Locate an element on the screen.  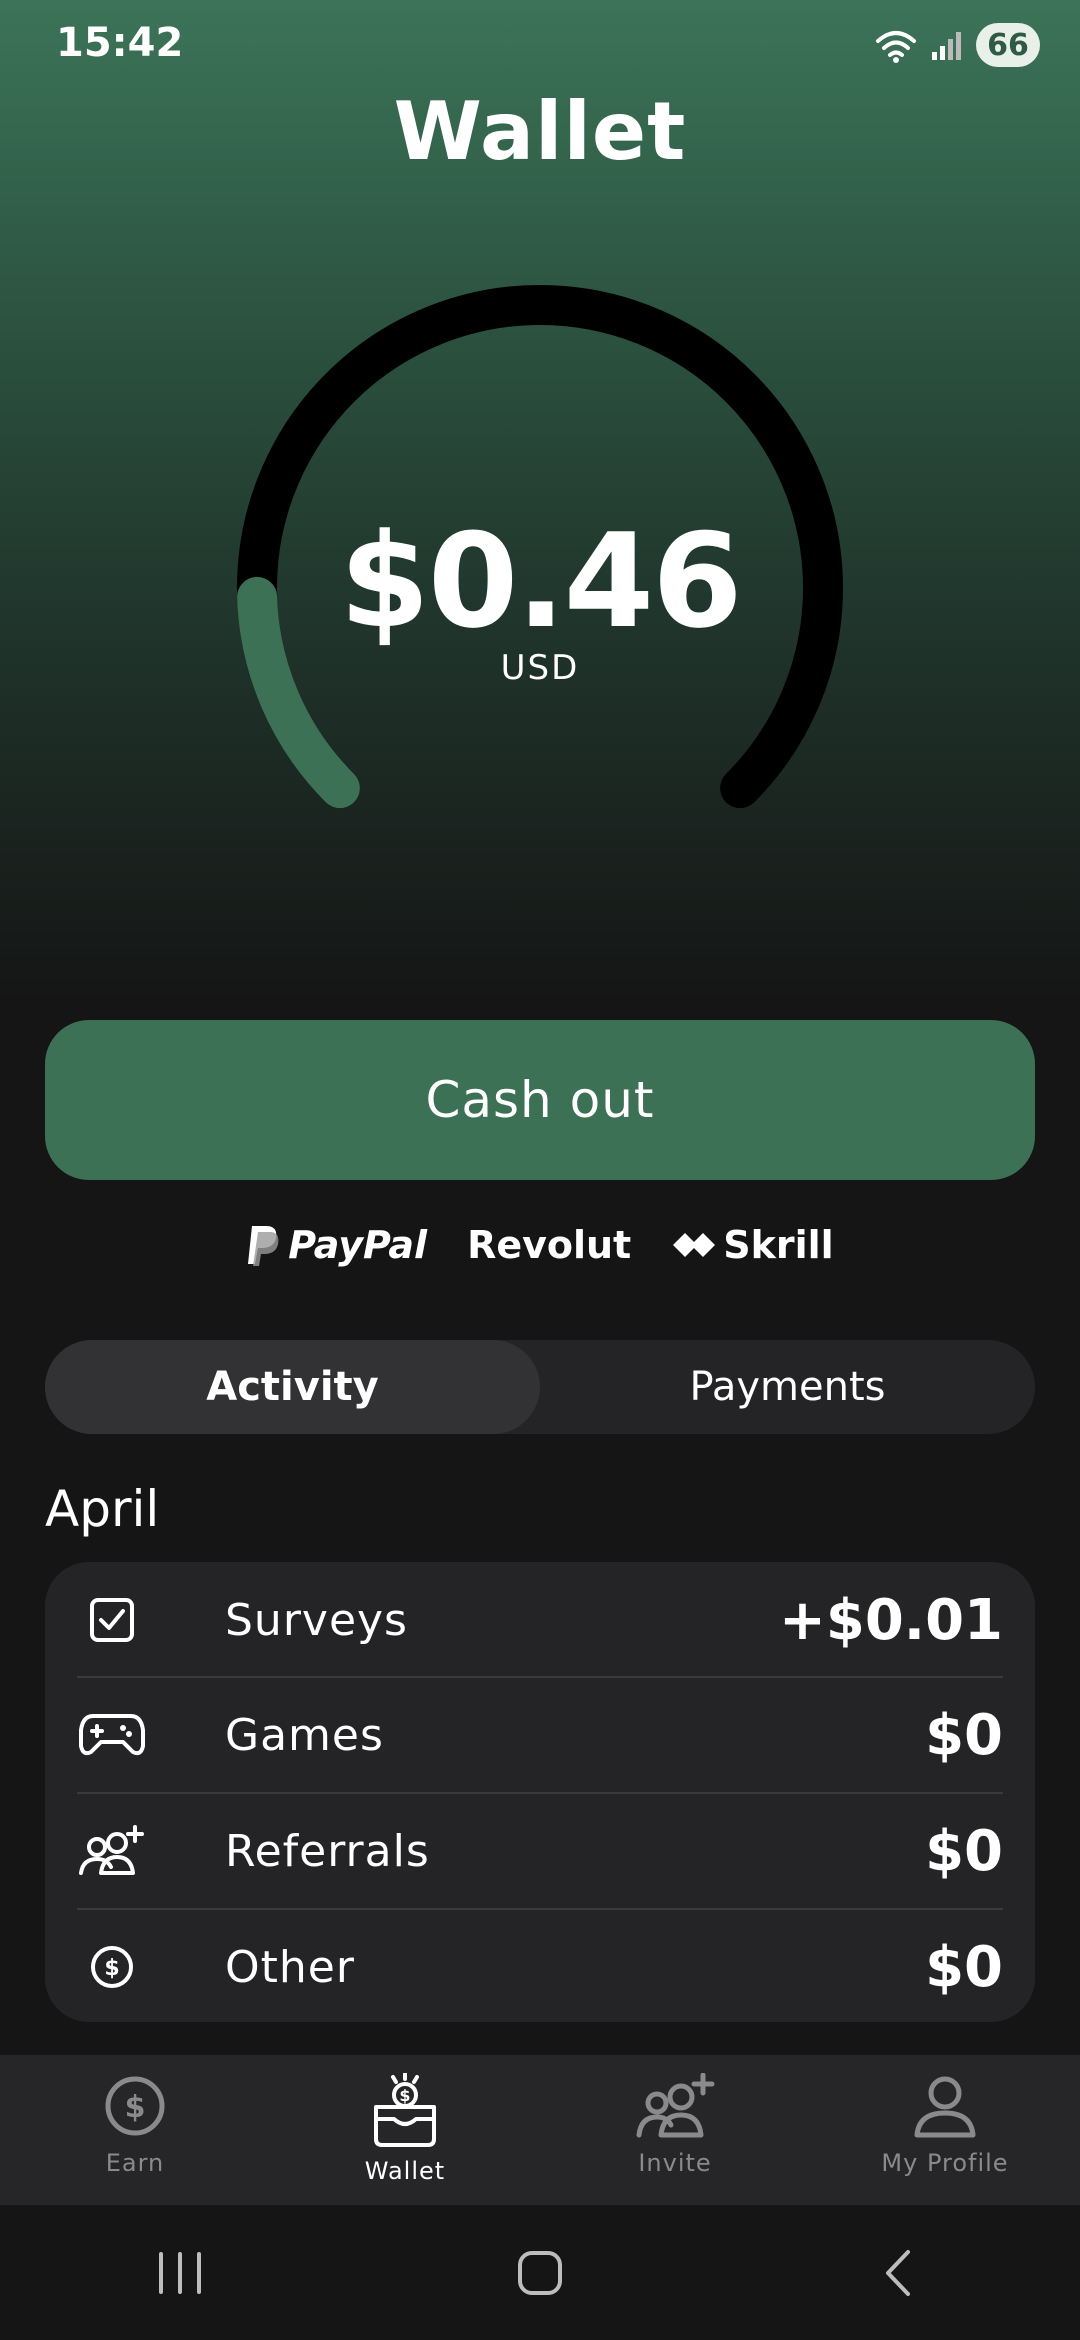
activity-label: Surveys is located at coordinates (316, 1620).